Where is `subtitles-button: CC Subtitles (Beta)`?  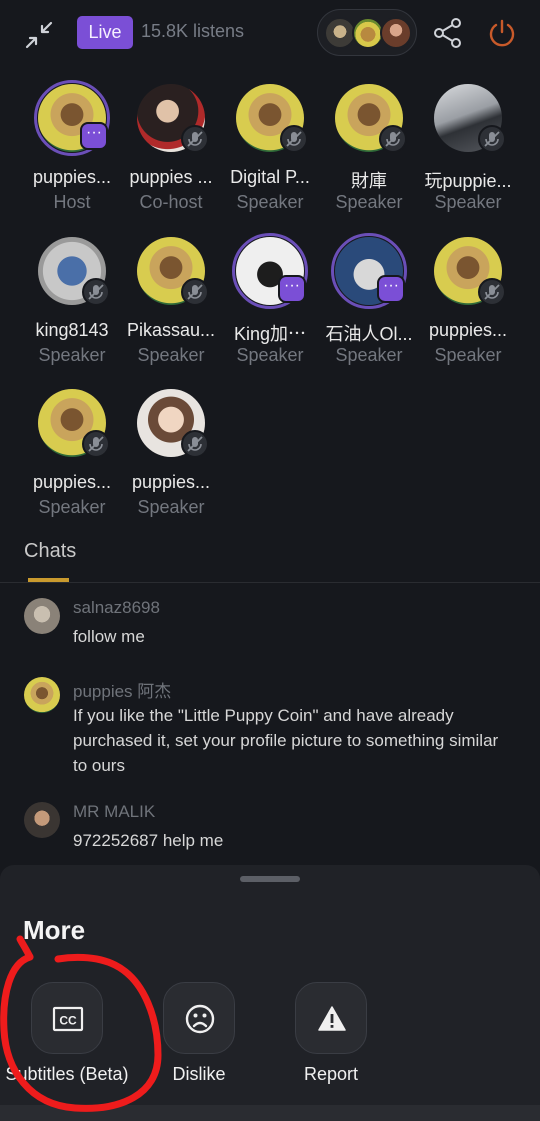 subtitles-button: CC Subtitles (Beta) is located at coordinates (67, 1037).